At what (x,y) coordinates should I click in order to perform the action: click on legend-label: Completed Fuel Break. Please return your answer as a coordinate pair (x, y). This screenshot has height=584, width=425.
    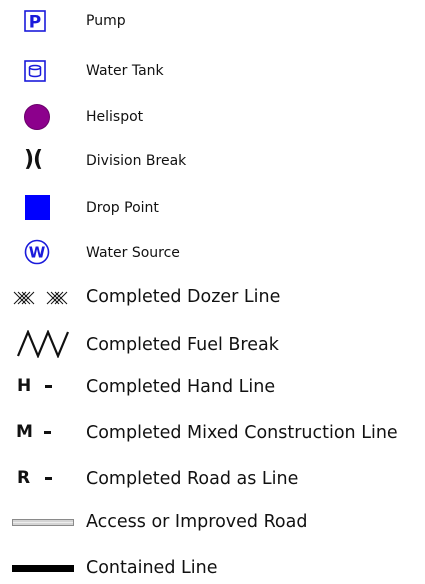
    Looking at the image, I should click on (182, 345).